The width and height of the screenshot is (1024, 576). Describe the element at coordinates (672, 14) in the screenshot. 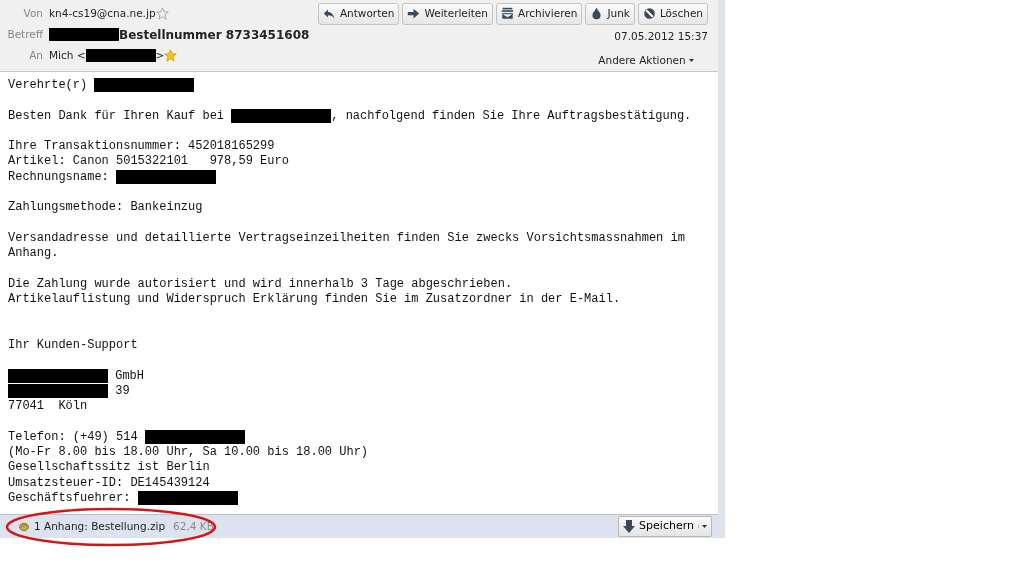

I see `delete-button: Löschen` at that location.